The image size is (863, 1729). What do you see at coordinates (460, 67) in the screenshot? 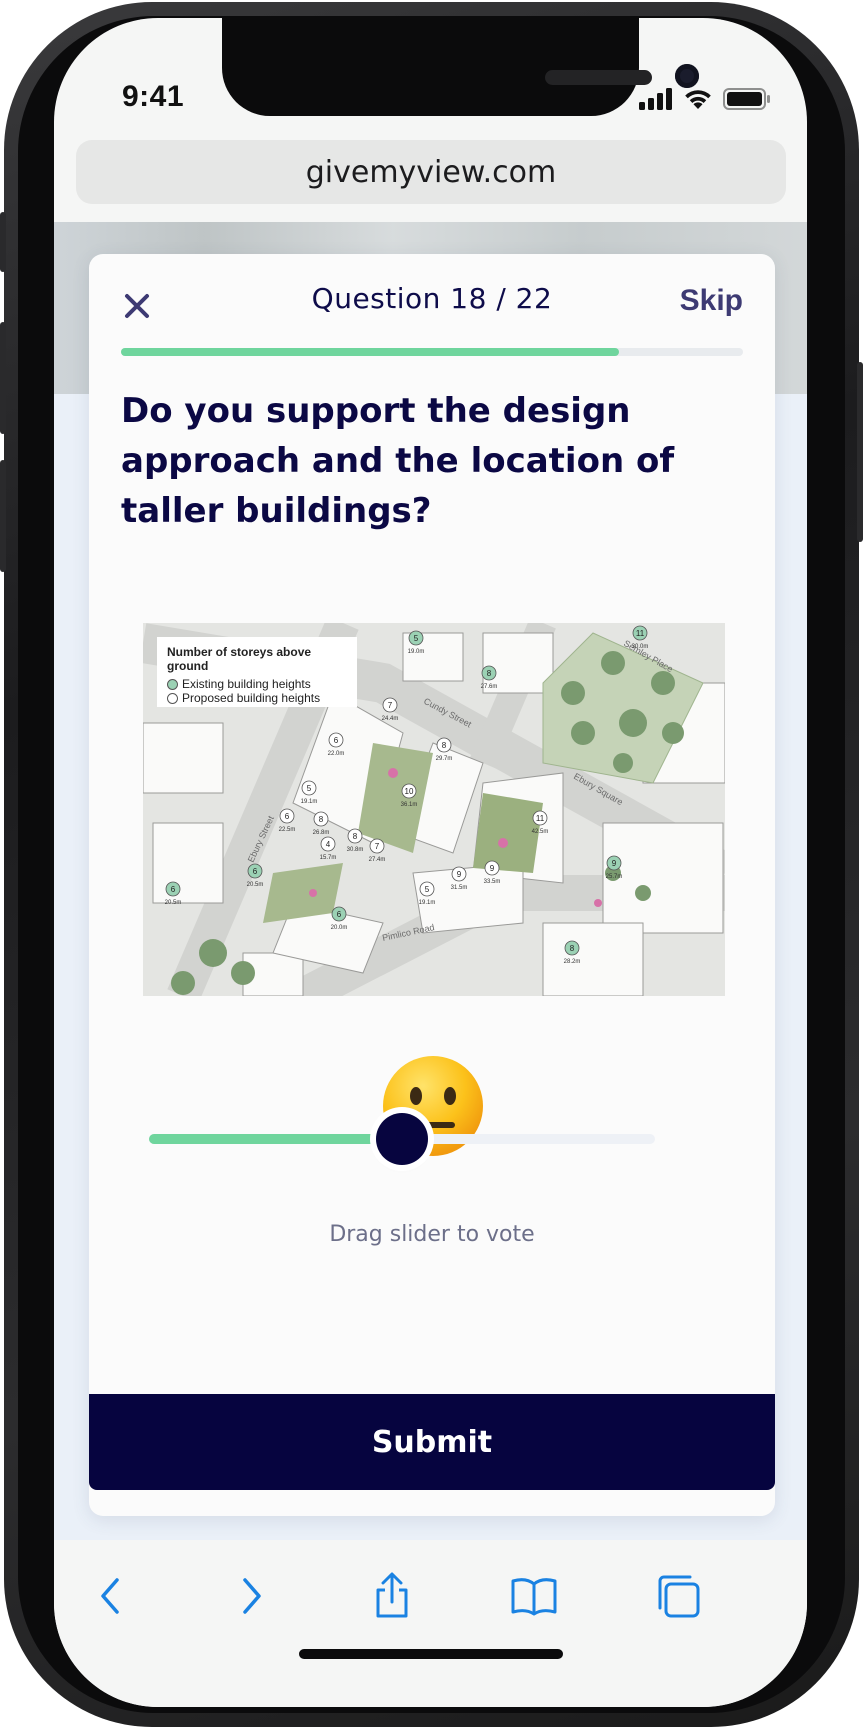
I see `notch` at bounding box center [460, 67].